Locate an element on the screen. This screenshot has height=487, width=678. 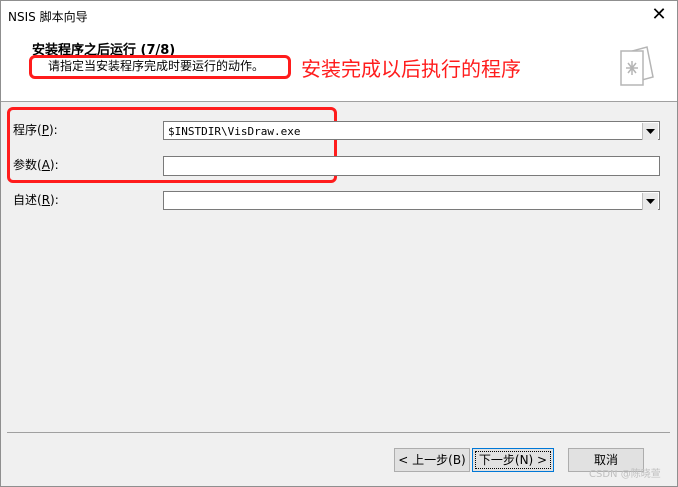
page-subtitle: 请指定当安装程序完成时要运行的动作。 is located at coordinates (156, 66).